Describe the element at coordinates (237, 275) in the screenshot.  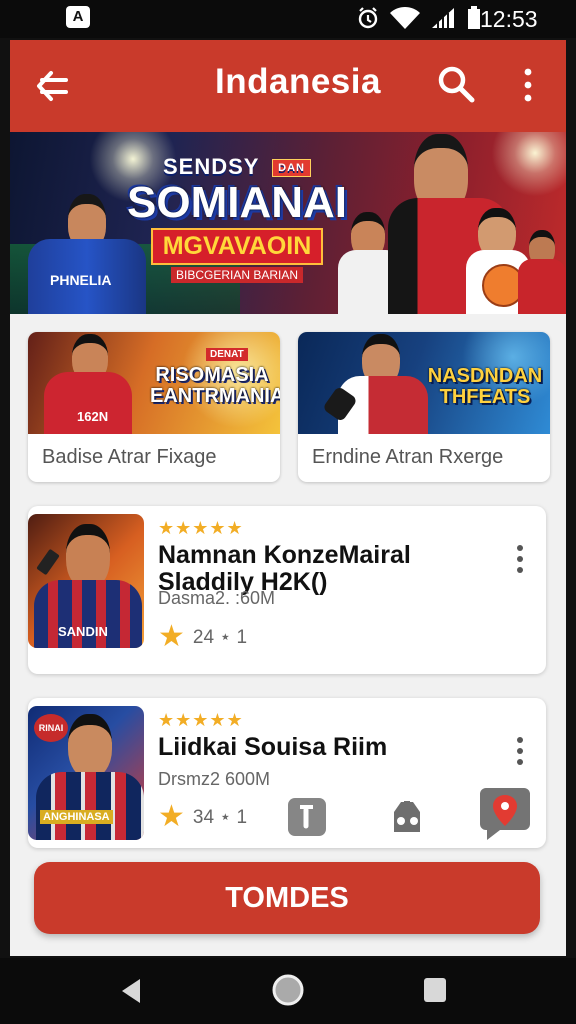
I see `banner-caption: BIBCGERIAN BARIAN` at that location.